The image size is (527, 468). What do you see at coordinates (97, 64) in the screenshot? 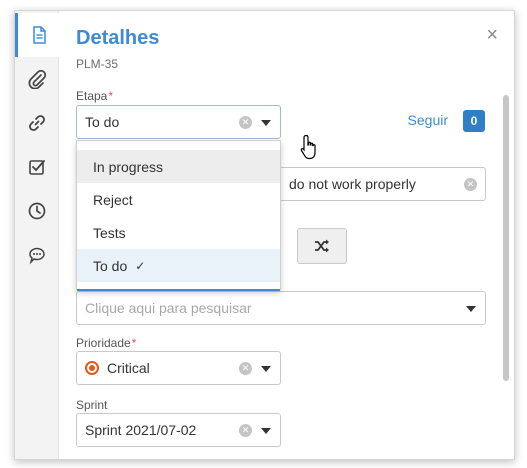
I see `item-key: PLM-35` at bounding box center [97, 64].